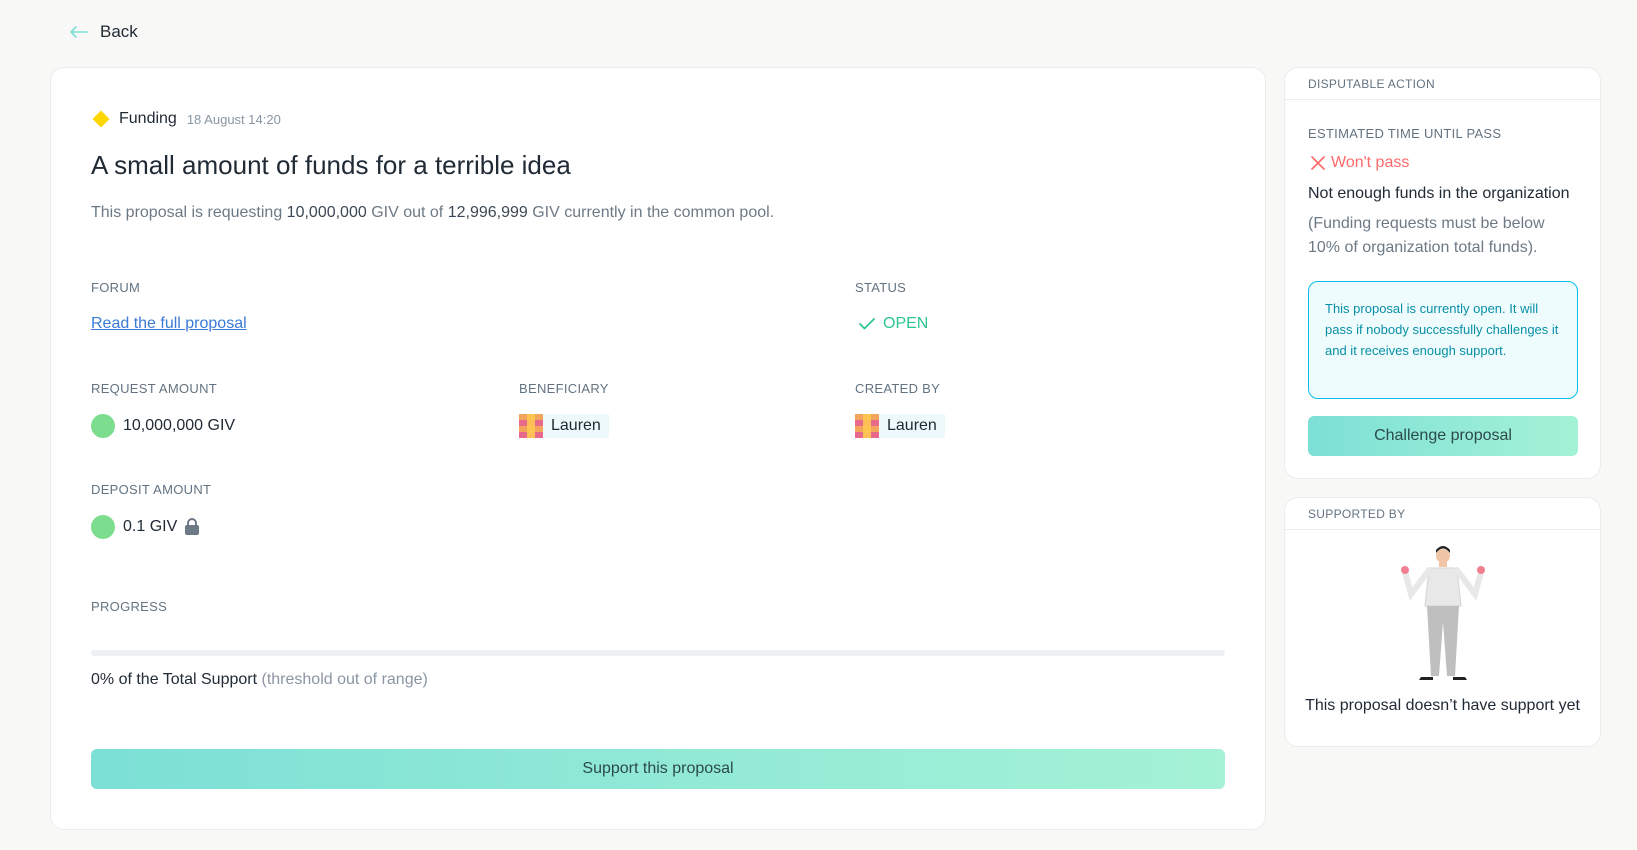  What do you see at coordinates (154, 388) in the screenshot?
I see `request-amount-label: REQUEST AMOUNT` at bounding box center [154, 388].